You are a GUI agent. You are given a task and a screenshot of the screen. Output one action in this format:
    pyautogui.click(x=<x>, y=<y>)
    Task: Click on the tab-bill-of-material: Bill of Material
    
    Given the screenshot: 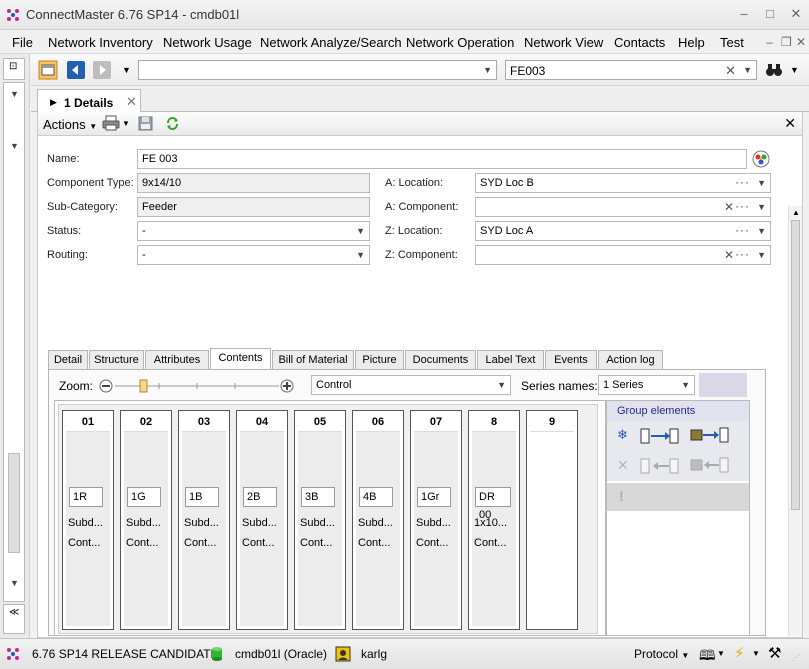 What is the action you would take?
    pyautogui.click(x=313, y=359)
    